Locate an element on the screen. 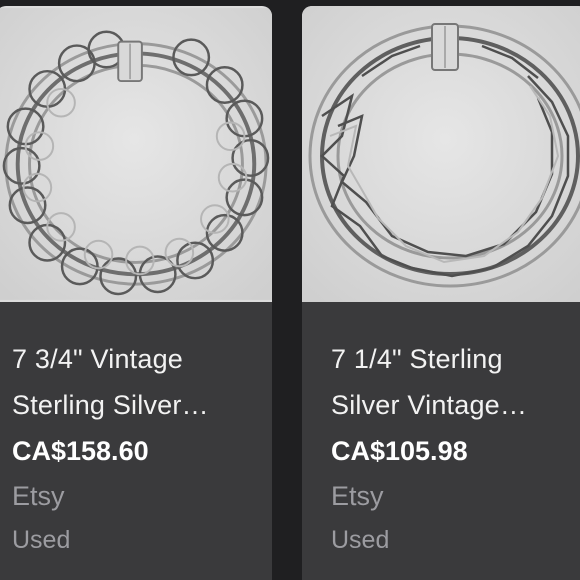  listing-title-line: 7 1/4" Sterling is located at coordinates (417, 359).